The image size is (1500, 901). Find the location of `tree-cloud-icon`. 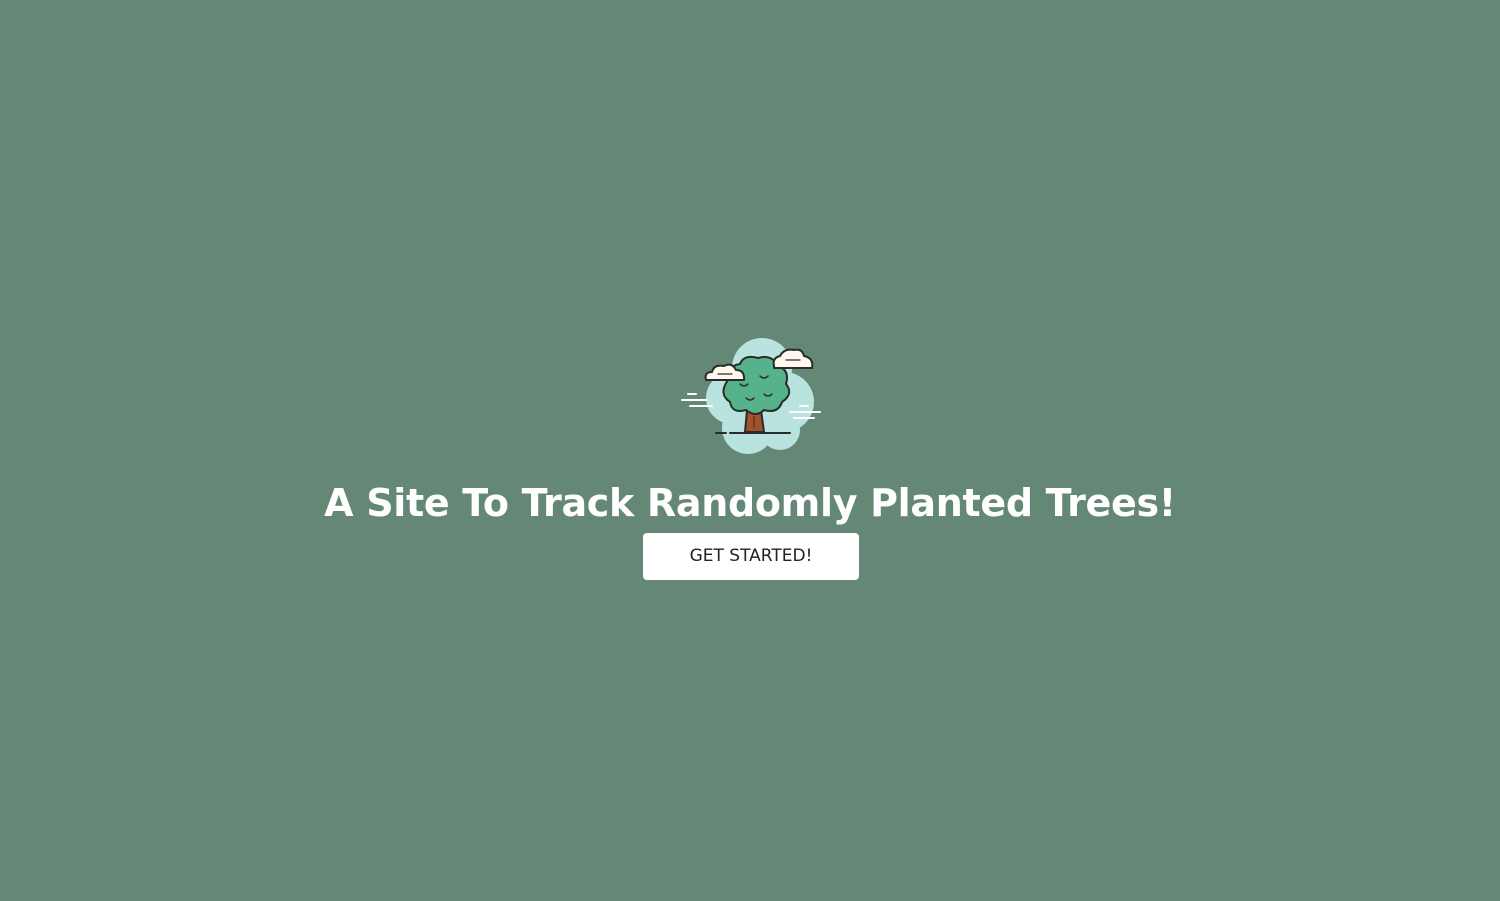

tree-cloud-icon is located at coordinates (751, 397).